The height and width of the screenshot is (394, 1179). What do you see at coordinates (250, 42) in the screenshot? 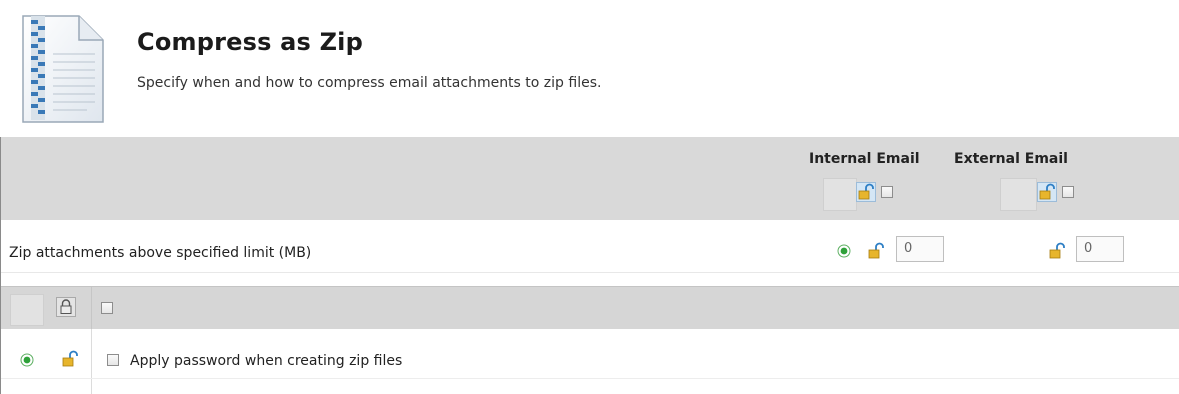
I see `page-title: Compress as Zip` at bounding box center [250, 42].